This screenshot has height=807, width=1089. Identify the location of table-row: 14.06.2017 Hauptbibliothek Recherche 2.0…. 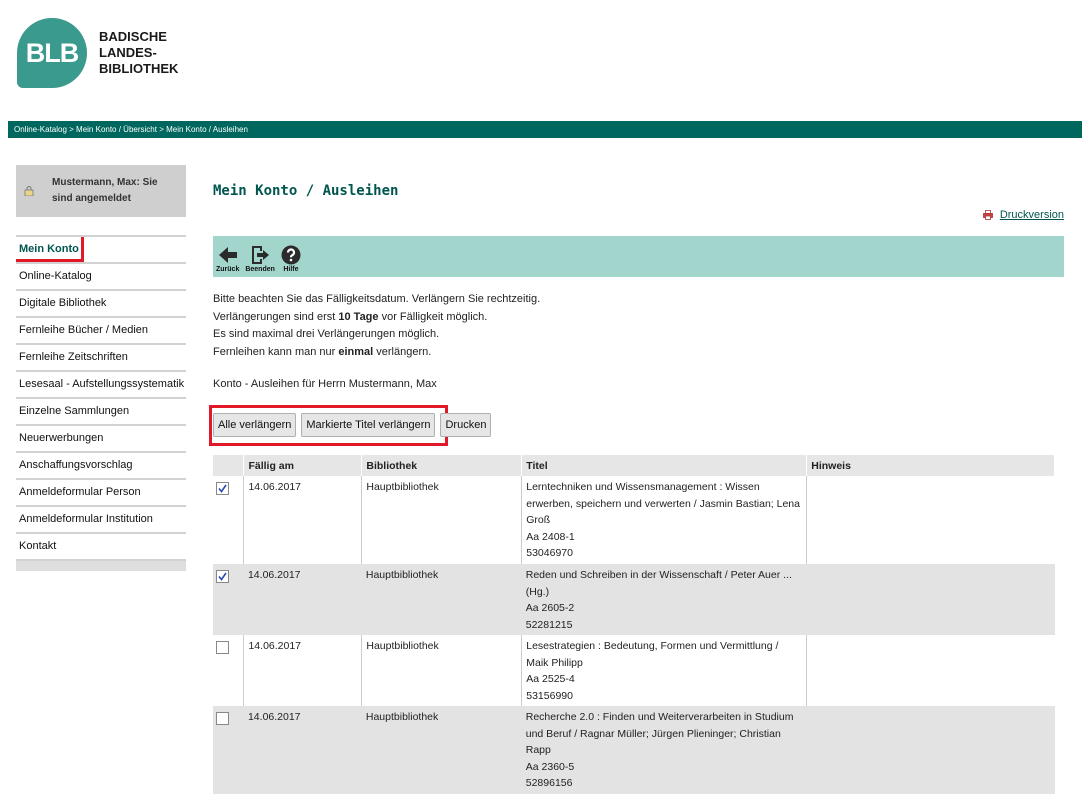
(634, 750).